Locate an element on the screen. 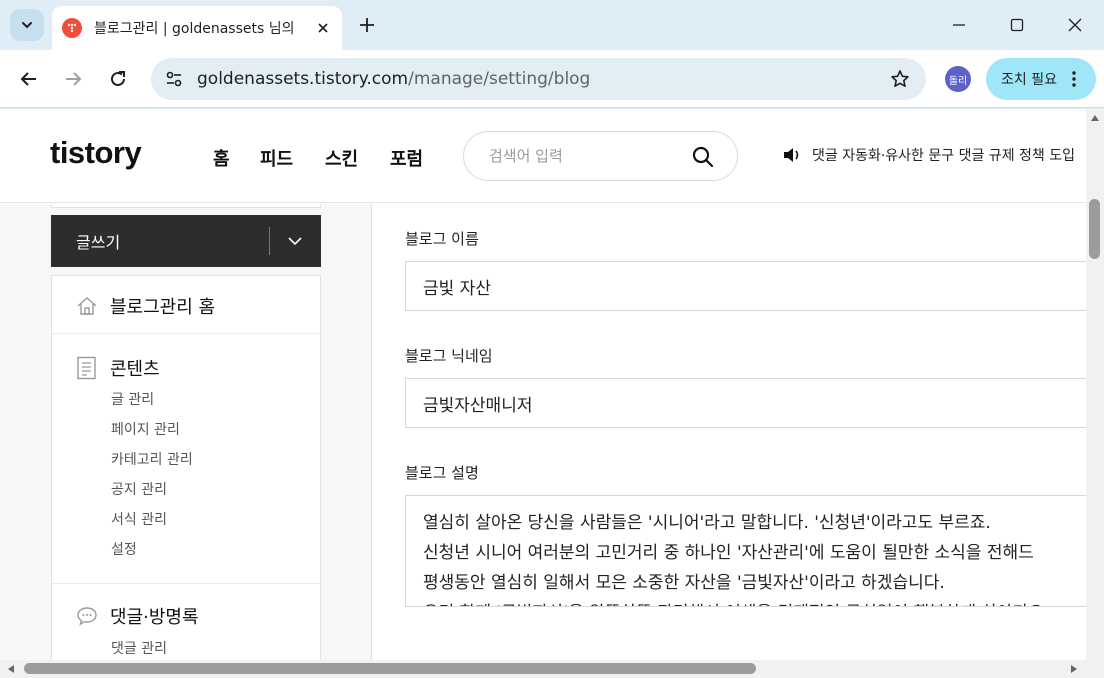 Image resolution: width=1104 pixels, height=678 pixels. url-host: goldenassets.tistory.com is located at coordinates (303, 79).